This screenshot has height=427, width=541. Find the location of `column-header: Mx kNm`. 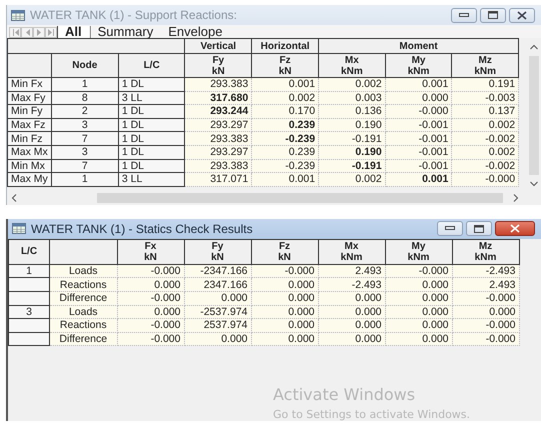

column-header: Mx kNm is located at coordinates (351, 251).